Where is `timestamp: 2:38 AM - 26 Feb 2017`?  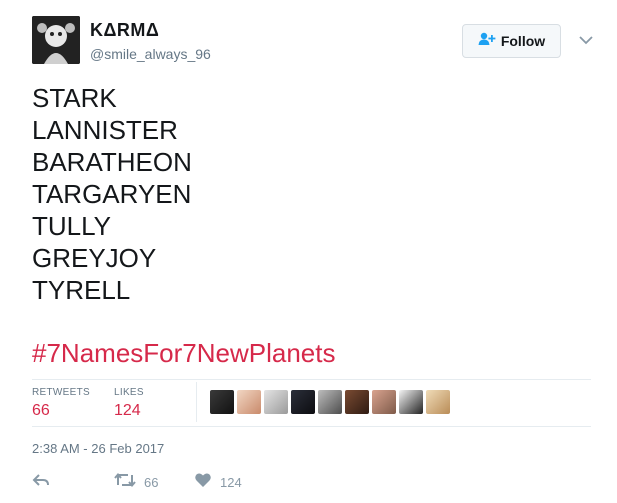
timestamp: 2:38 AM - 26 Feb 2017 is located at coordinates (98, 448).